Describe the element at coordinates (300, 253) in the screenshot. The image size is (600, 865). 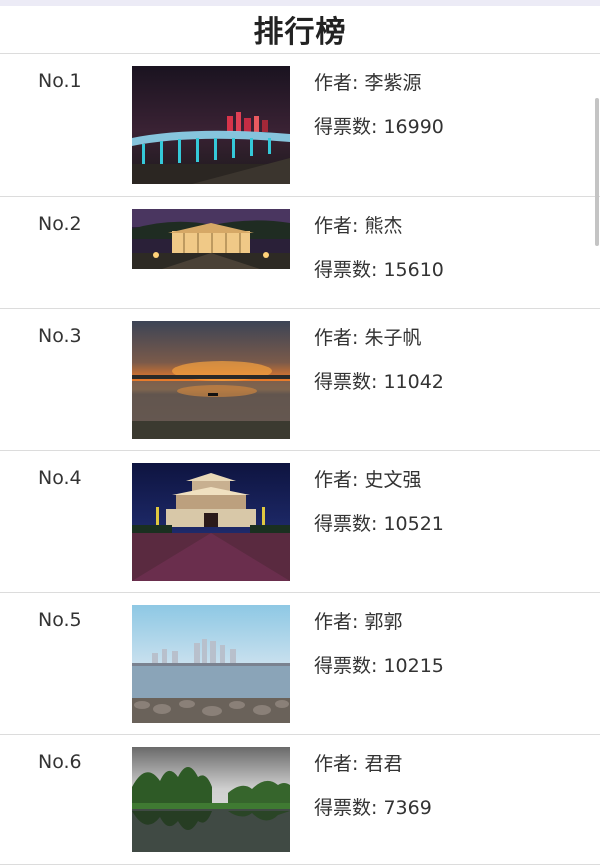
I see `rank-list-item: No.2 作者: 熊杰 得票数: 15610` at that location.